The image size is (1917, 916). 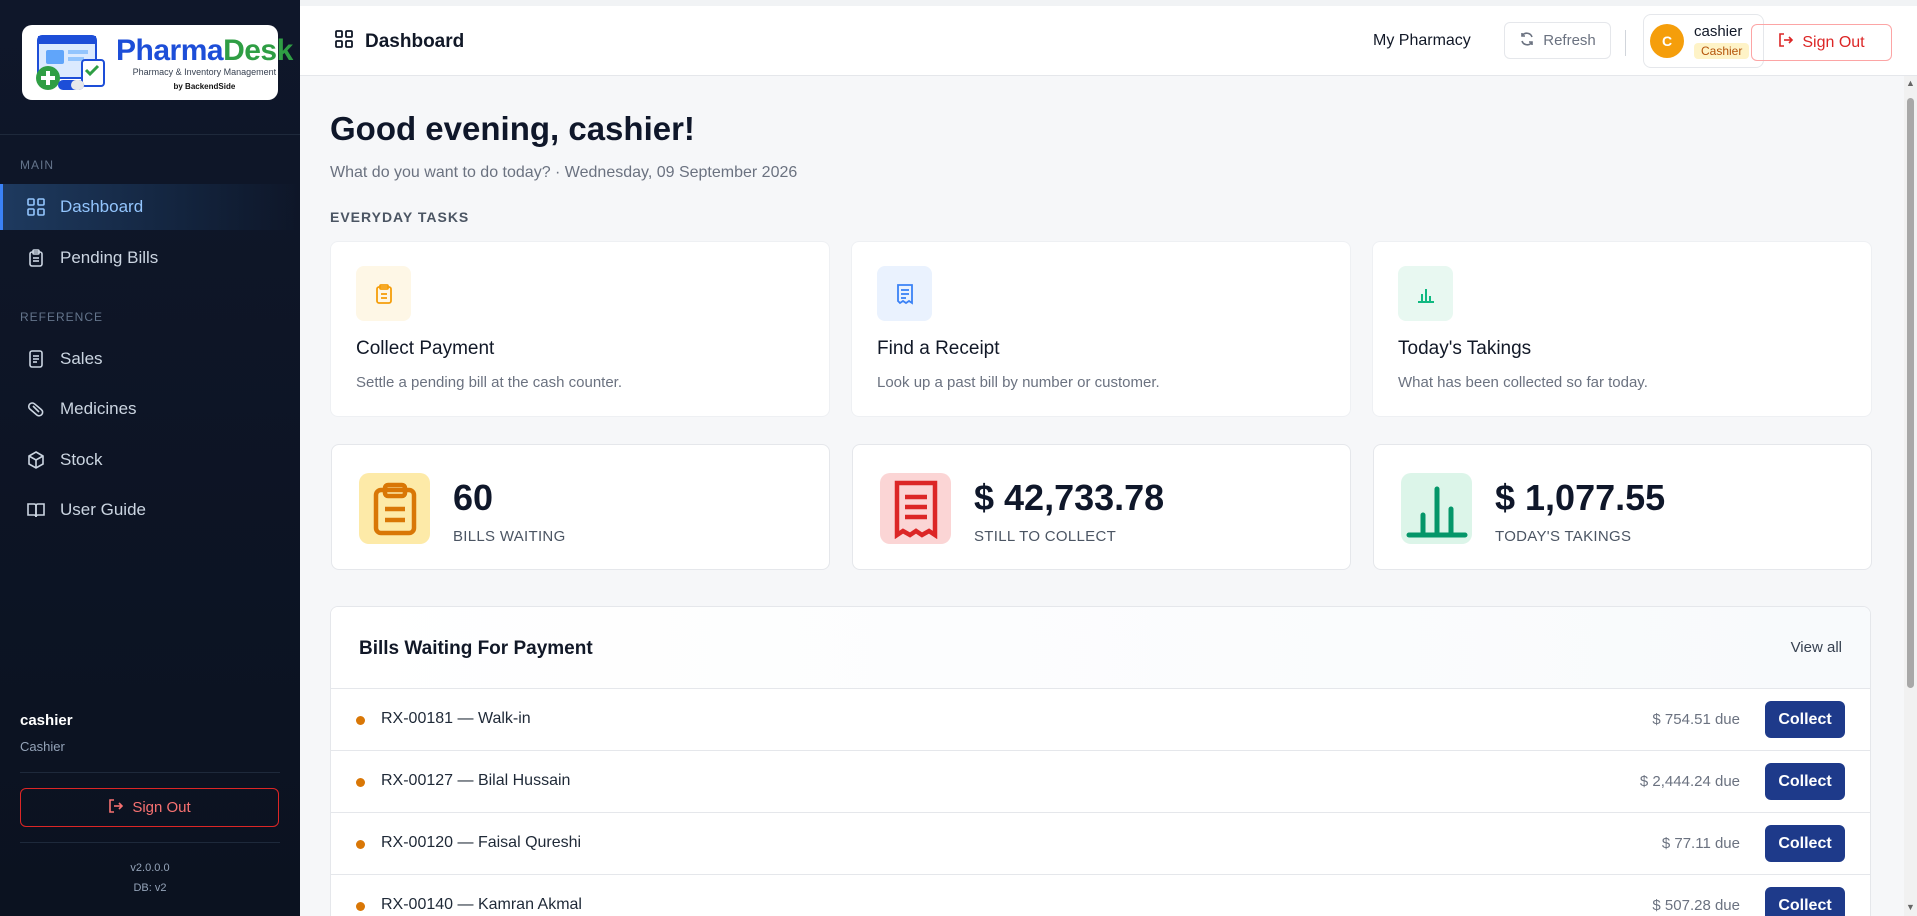 What do you see at coordinates (1422, 41) in the screenshot?
I see `pharmacy-name-link: My Pharmacy` at bounding box center [1422, 41].